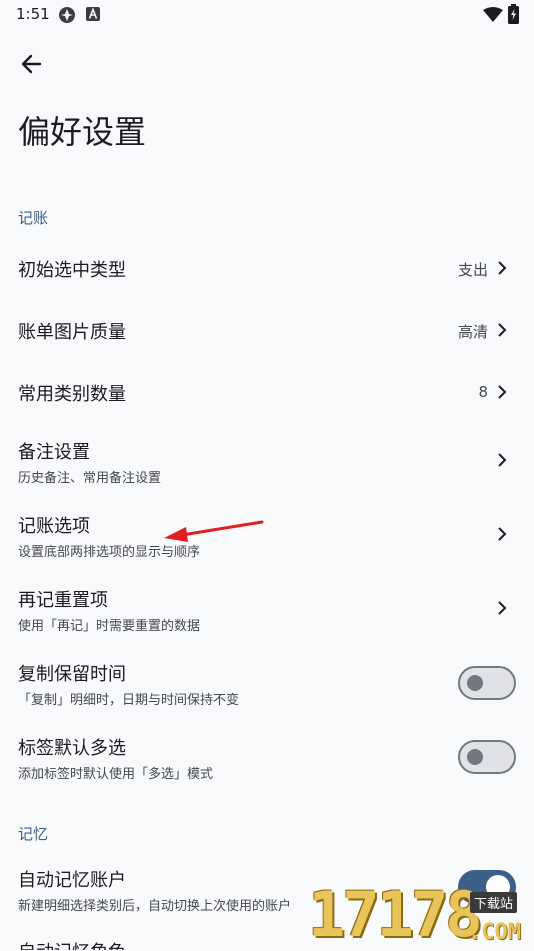 The image size is (534, 951). What do you see at coordinates (487, 683) in the screenshot?
I see `copy-retain-time-toggle` at bounding box center [487, 683].